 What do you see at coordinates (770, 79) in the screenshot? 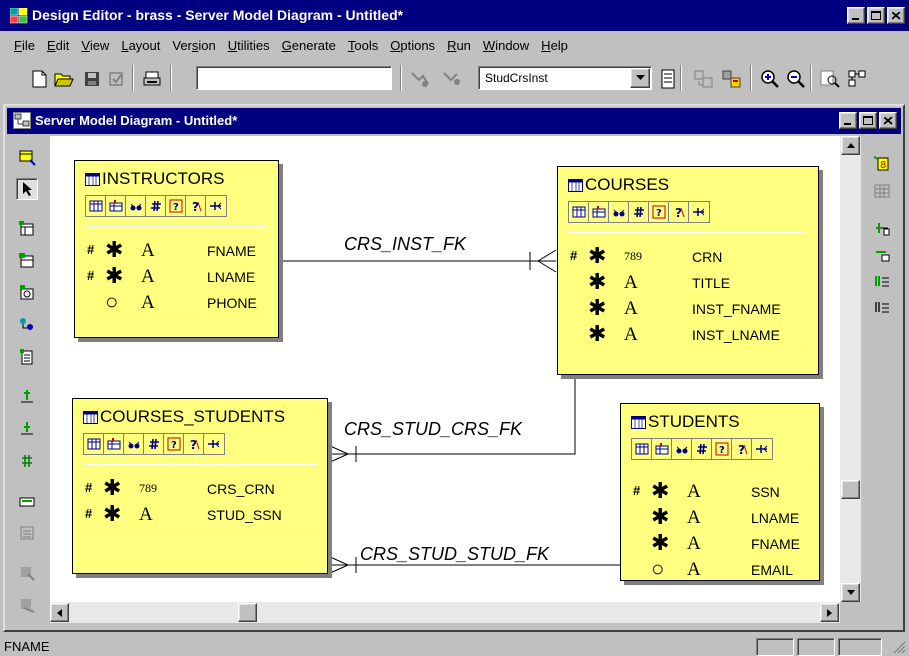
I see `zoom-in-icon` at bounding box center [770, 79].